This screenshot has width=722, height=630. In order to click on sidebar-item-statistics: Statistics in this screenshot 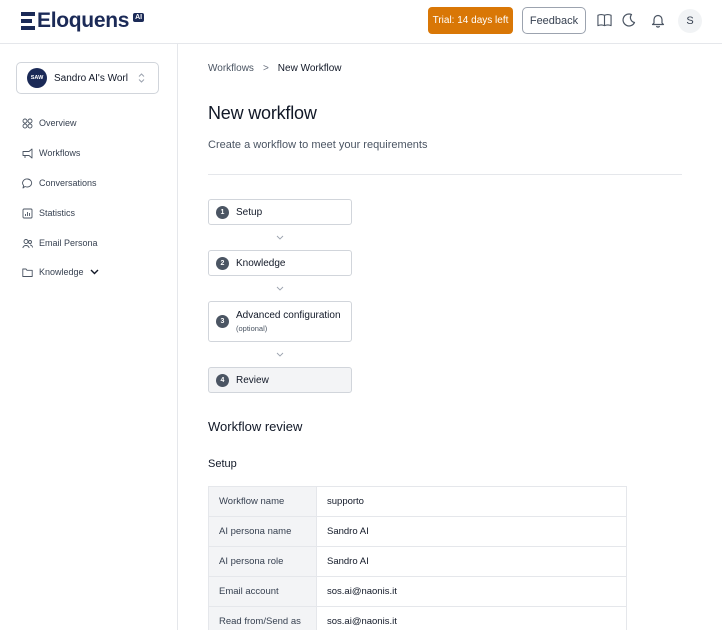, I will do `click(48, 213)`.